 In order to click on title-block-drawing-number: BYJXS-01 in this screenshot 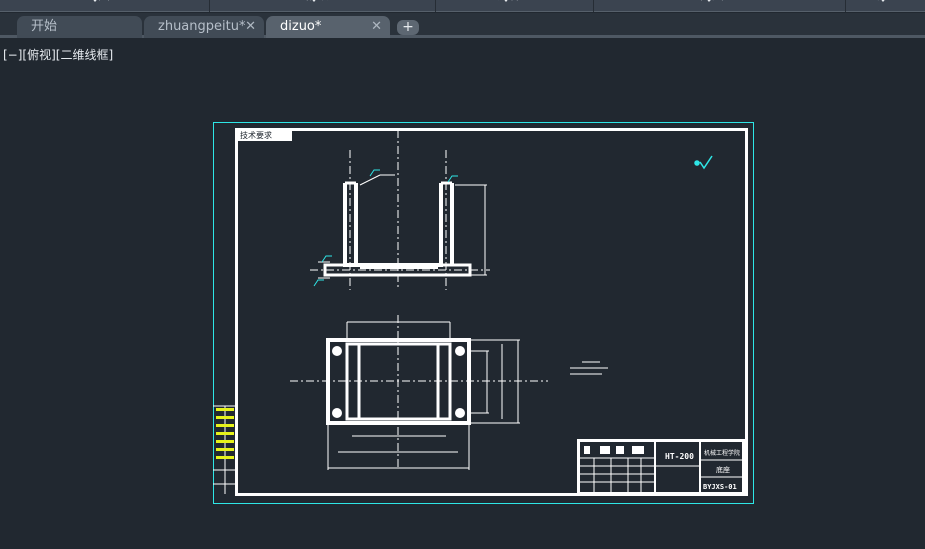, I will do `click(720, 487)`.